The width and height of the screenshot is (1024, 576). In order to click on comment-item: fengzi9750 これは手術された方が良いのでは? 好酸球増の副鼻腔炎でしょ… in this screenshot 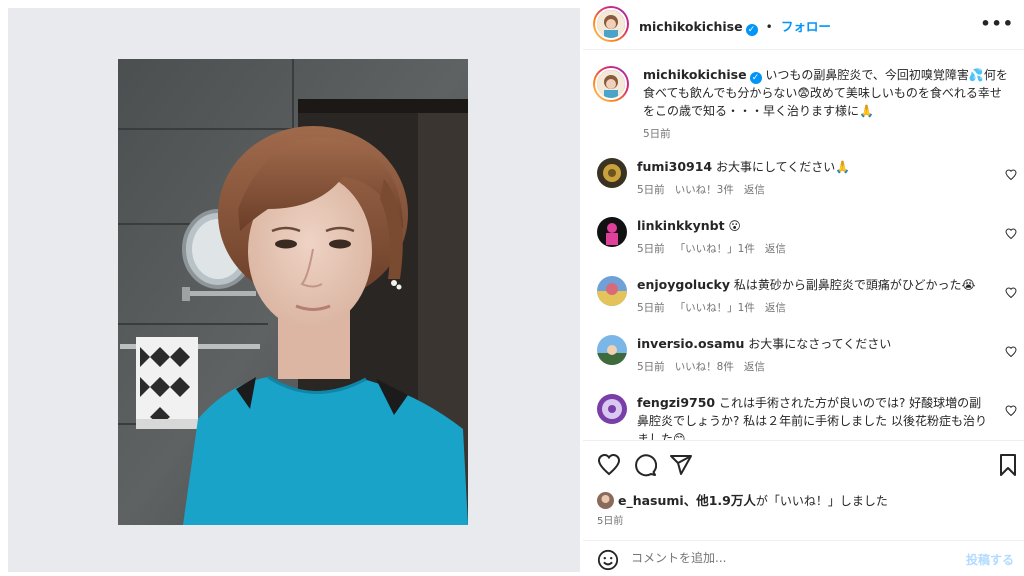, I will do `click(808, 417)`.